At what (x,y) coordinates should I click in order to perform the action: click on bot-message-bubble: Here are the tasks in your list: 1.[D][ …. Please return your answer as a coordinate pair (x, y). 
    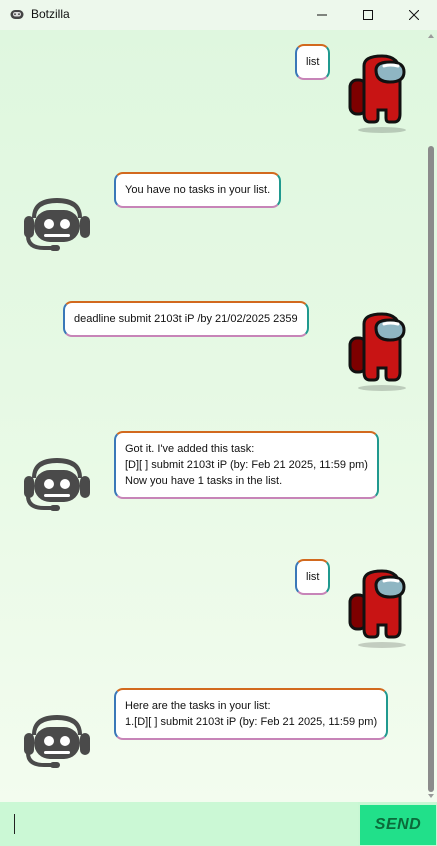
    Looking at the image, I should click on (251, 714).